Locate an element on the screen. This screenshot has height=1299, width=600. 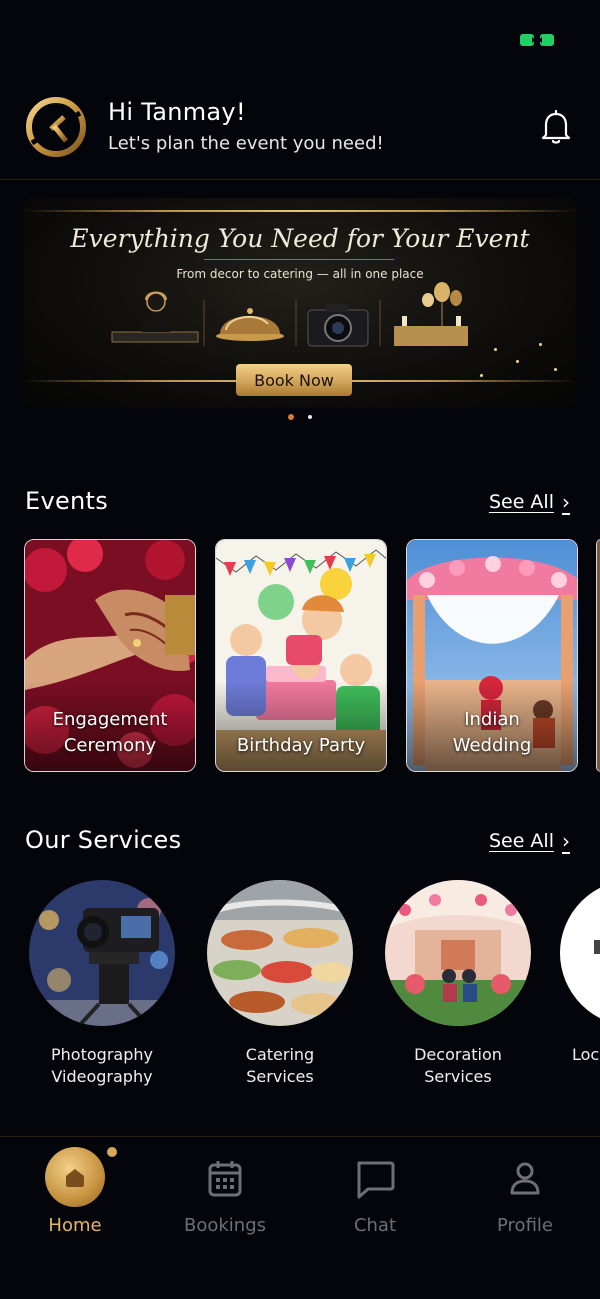
service-label: Catering Services is located at coordinates (280, 1066).